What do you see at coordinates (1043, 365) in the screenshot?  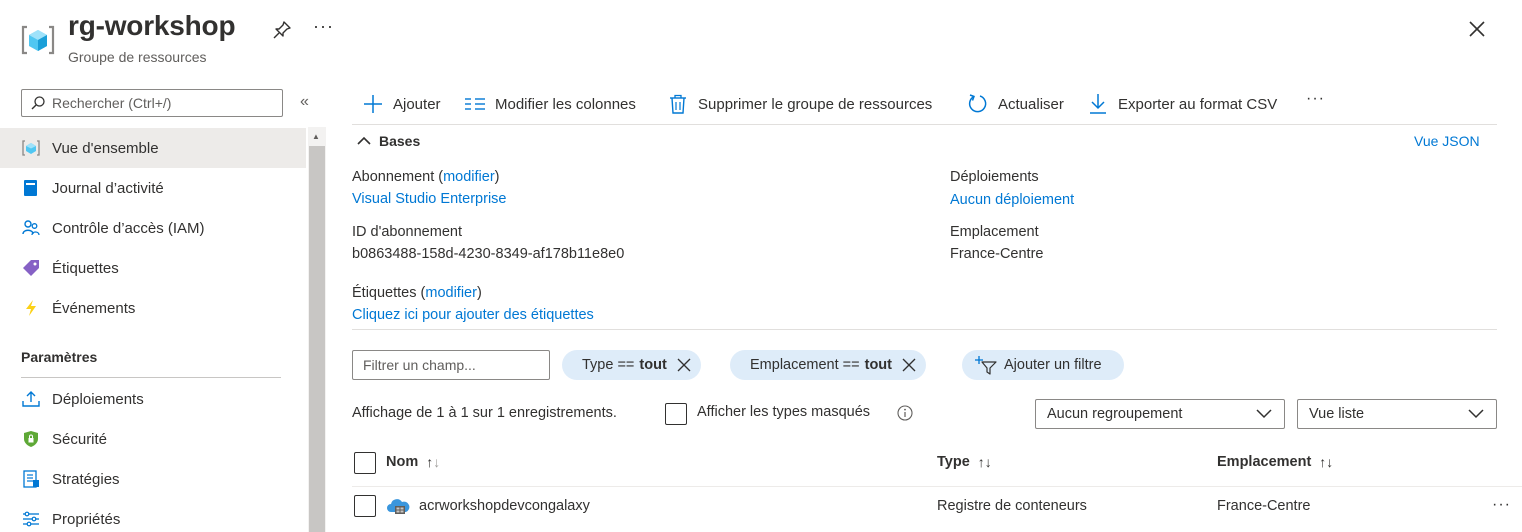 I see `add-filter-button: Ajouter un filtre` at bounding box center [1043, 365].